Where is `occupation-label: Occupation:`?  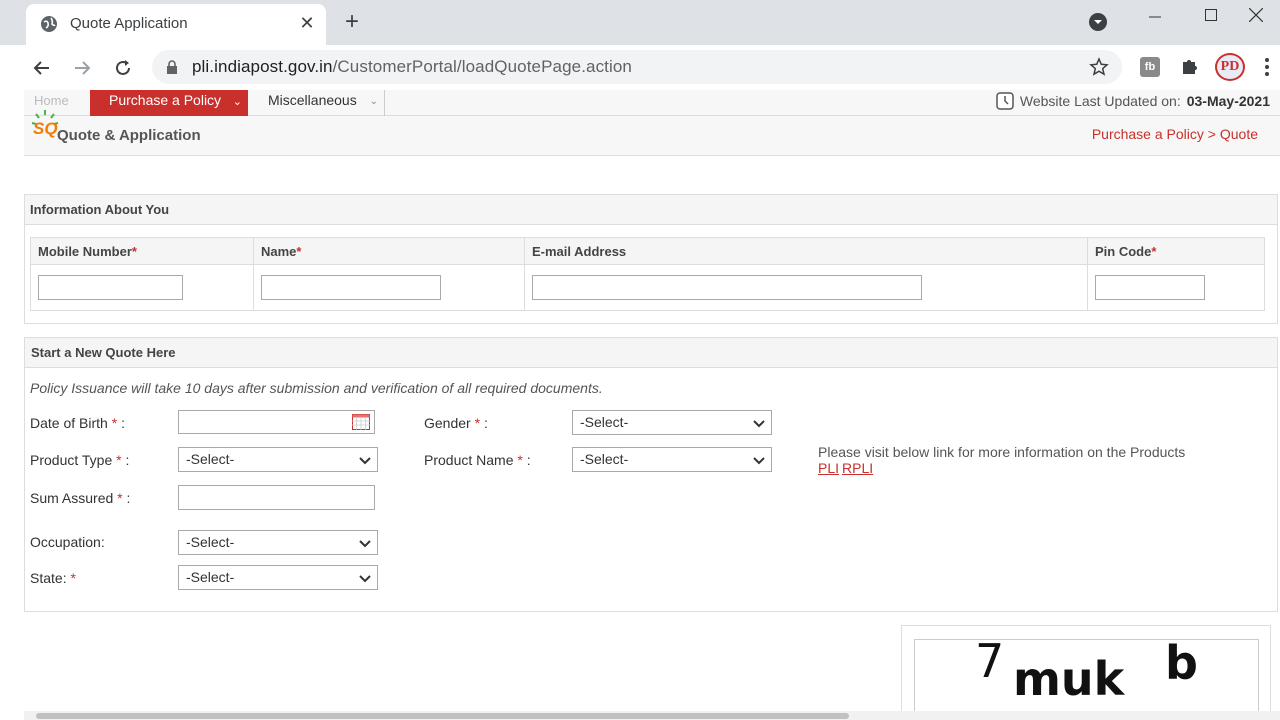 occupation-label: Occupation: is located at coordinates (67, 542).